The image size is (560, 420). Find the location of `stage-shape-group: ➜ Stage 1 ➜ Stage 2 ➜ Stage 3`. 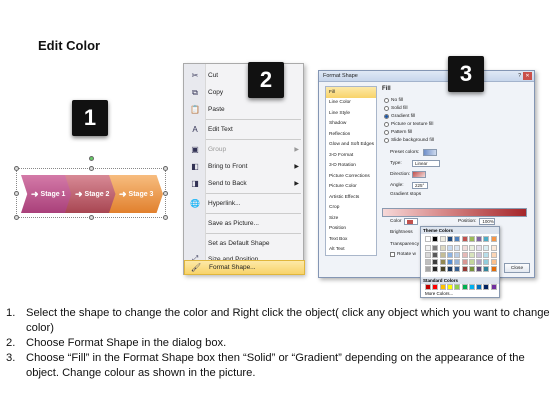

stage-shape-group: ➜ Stage 1 ➜ Stage 2 ➜ Stage 3 is located at coordinates (91, 188).